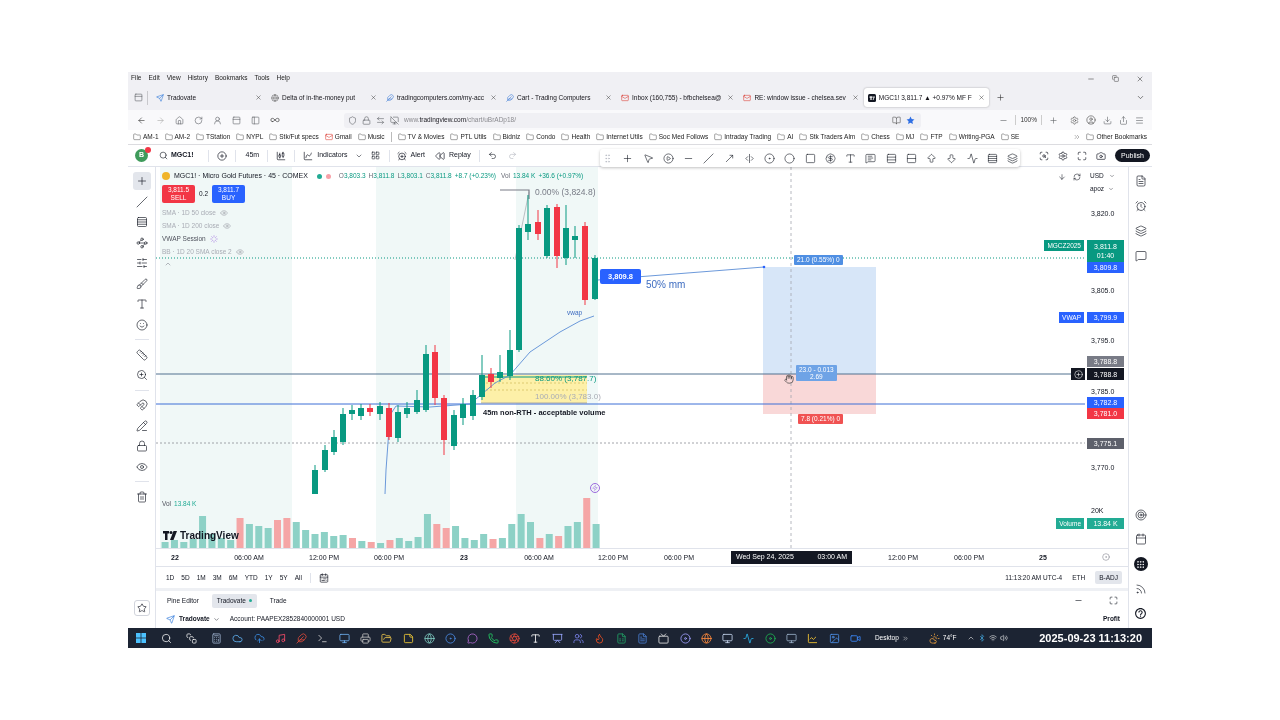 This screenshot has height=720, width=1280. What do you see at coordinates (366, 638) in the screenshot?
I see `printer-icon` at bounding box center [366, 638].